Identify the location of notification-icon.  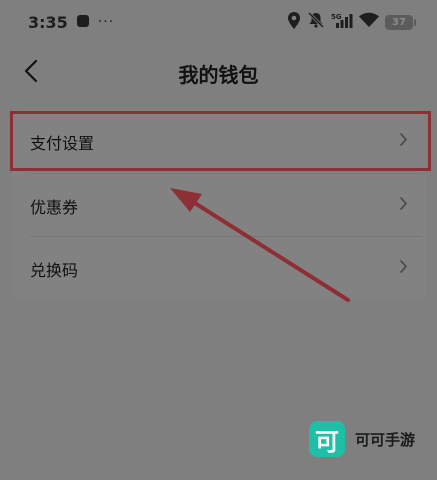
(83, 22).